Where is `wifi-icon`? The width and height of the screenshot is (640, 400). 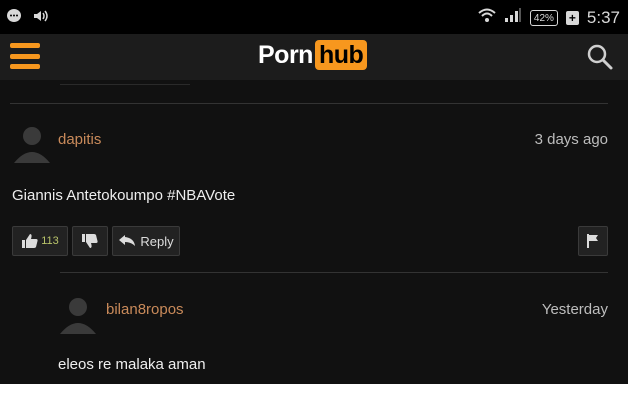 wifi-icon is located at coordinates (487, 17).